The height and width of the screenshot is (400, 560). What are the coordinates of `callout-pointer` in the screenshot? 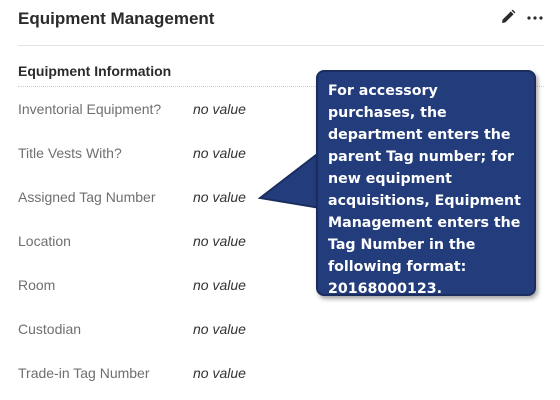 It's located at (289, 180).